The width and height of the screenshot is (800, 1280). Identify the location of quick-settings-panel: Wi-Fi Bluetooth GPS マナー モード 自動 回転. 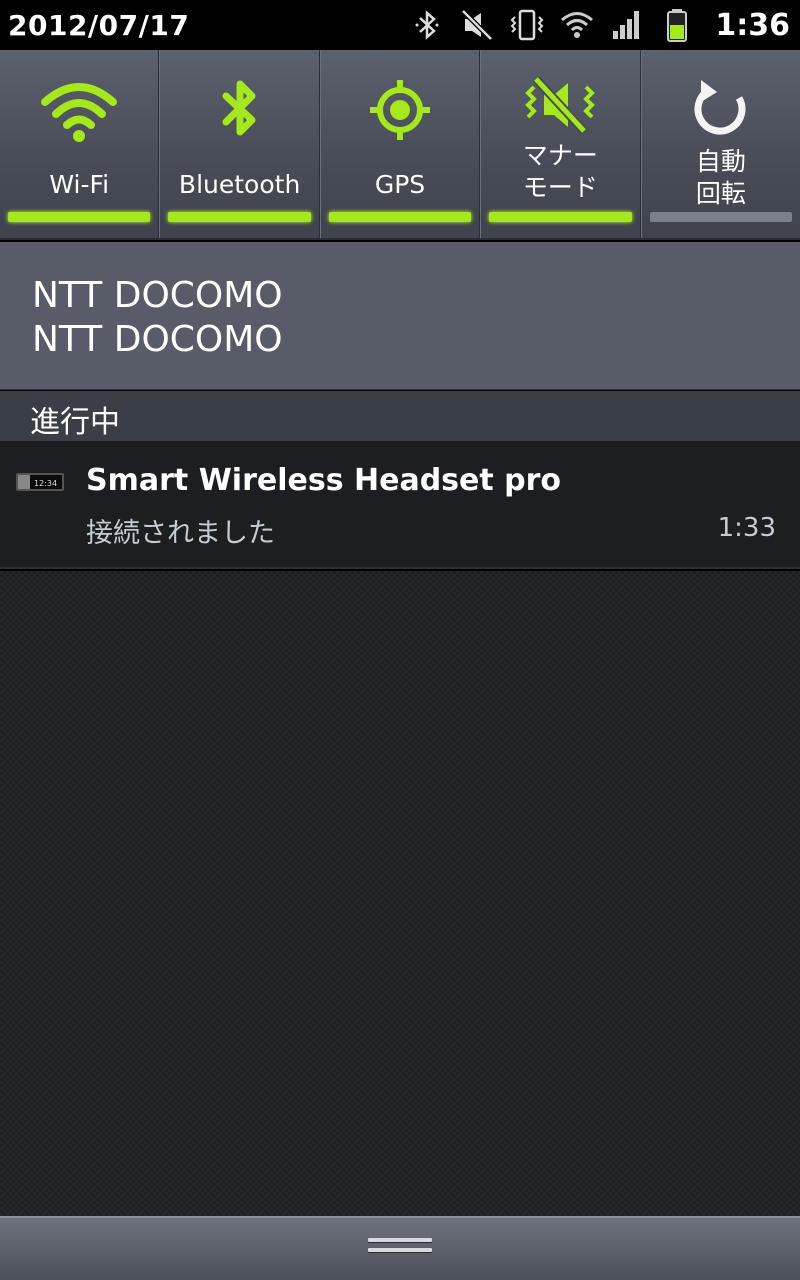
(400, 145).